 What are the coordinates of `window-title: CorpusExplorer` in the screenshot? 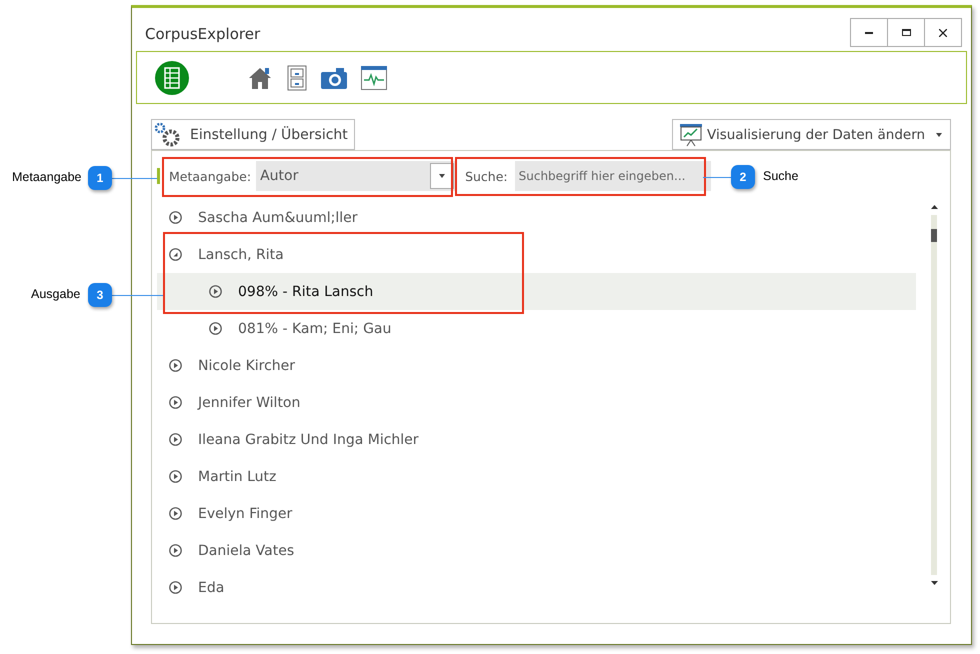 It's located at (202, 33).